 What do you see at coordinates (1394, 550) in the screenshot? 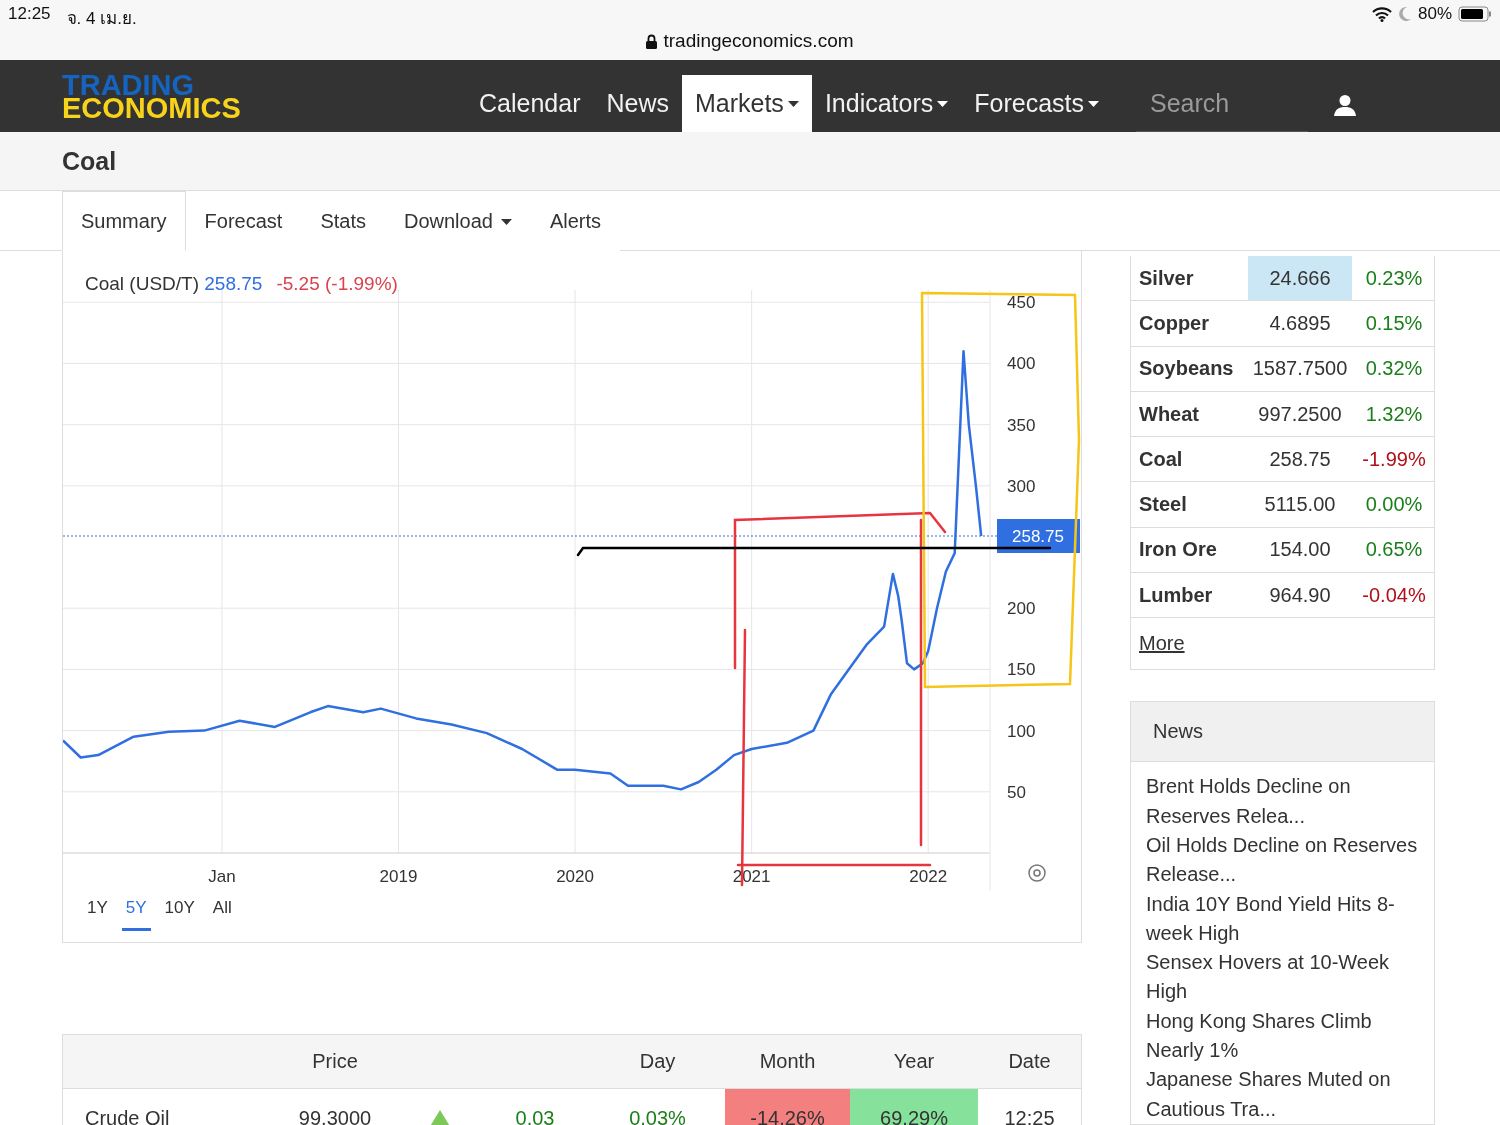
I see `table-cell-text: 0.65%` at bounding box center [1394, 550].